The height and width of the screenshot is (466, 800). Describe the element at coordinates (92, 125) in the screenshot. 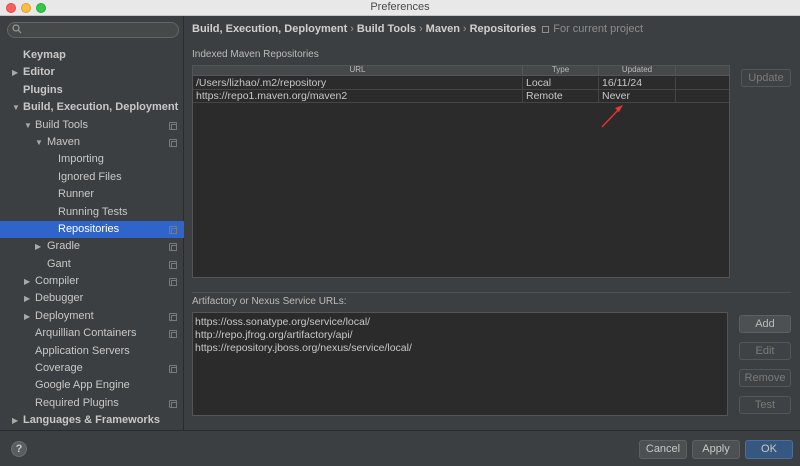

I see `sidebar-item: ▼ Build Tools` at that location.